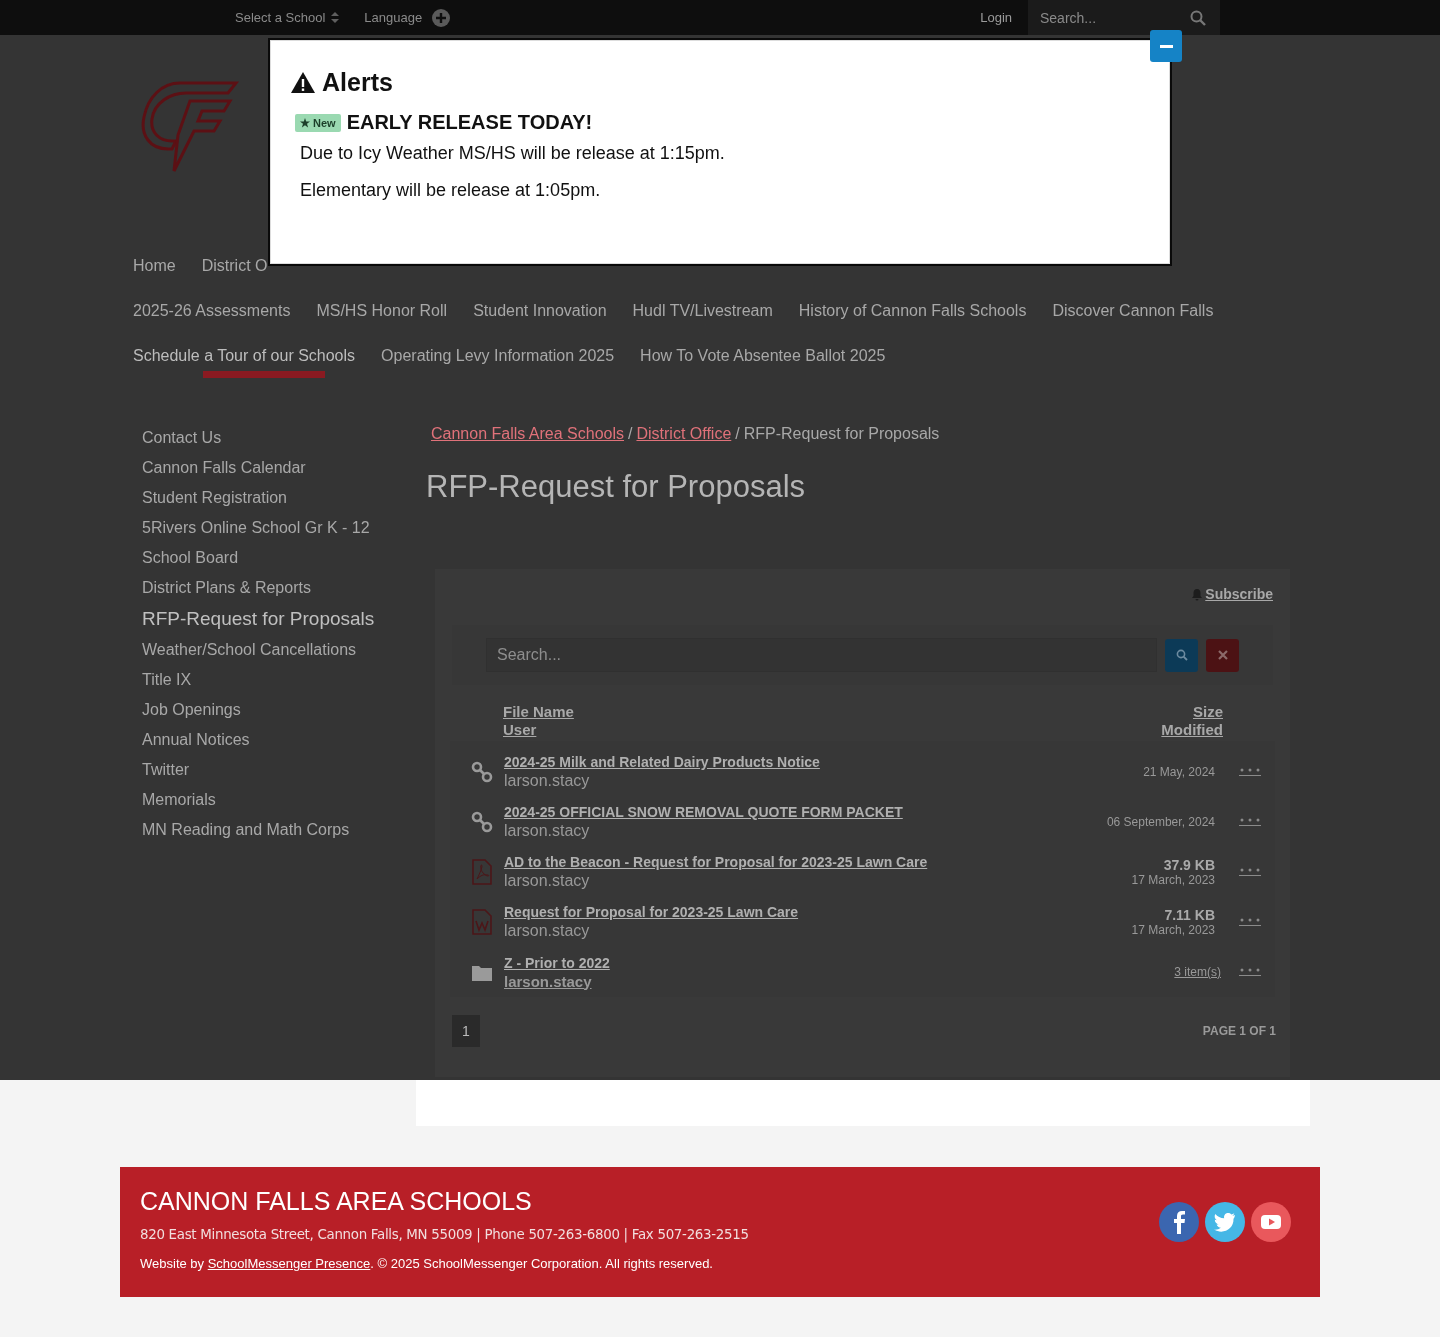 This screenshot has height=1337, width=1440. What do you see at coordinates (303, 82) in the screenshot?
I see `warning-icon` at bounding box center [303, 82].